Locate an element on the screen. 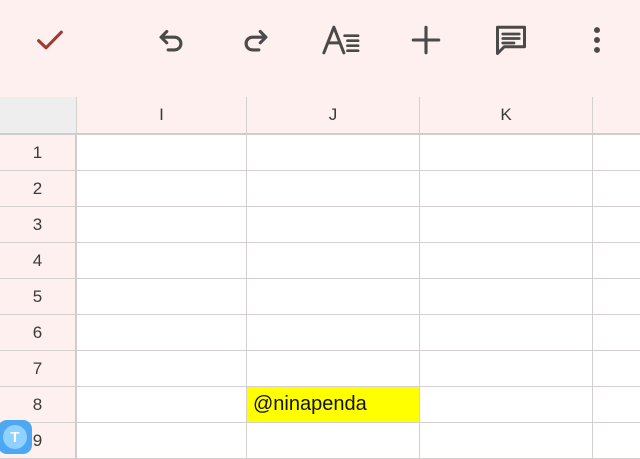 Image resolution: width=640 pixels, height=459 pixels. cell-i4 is located at coordinates (162, 261).